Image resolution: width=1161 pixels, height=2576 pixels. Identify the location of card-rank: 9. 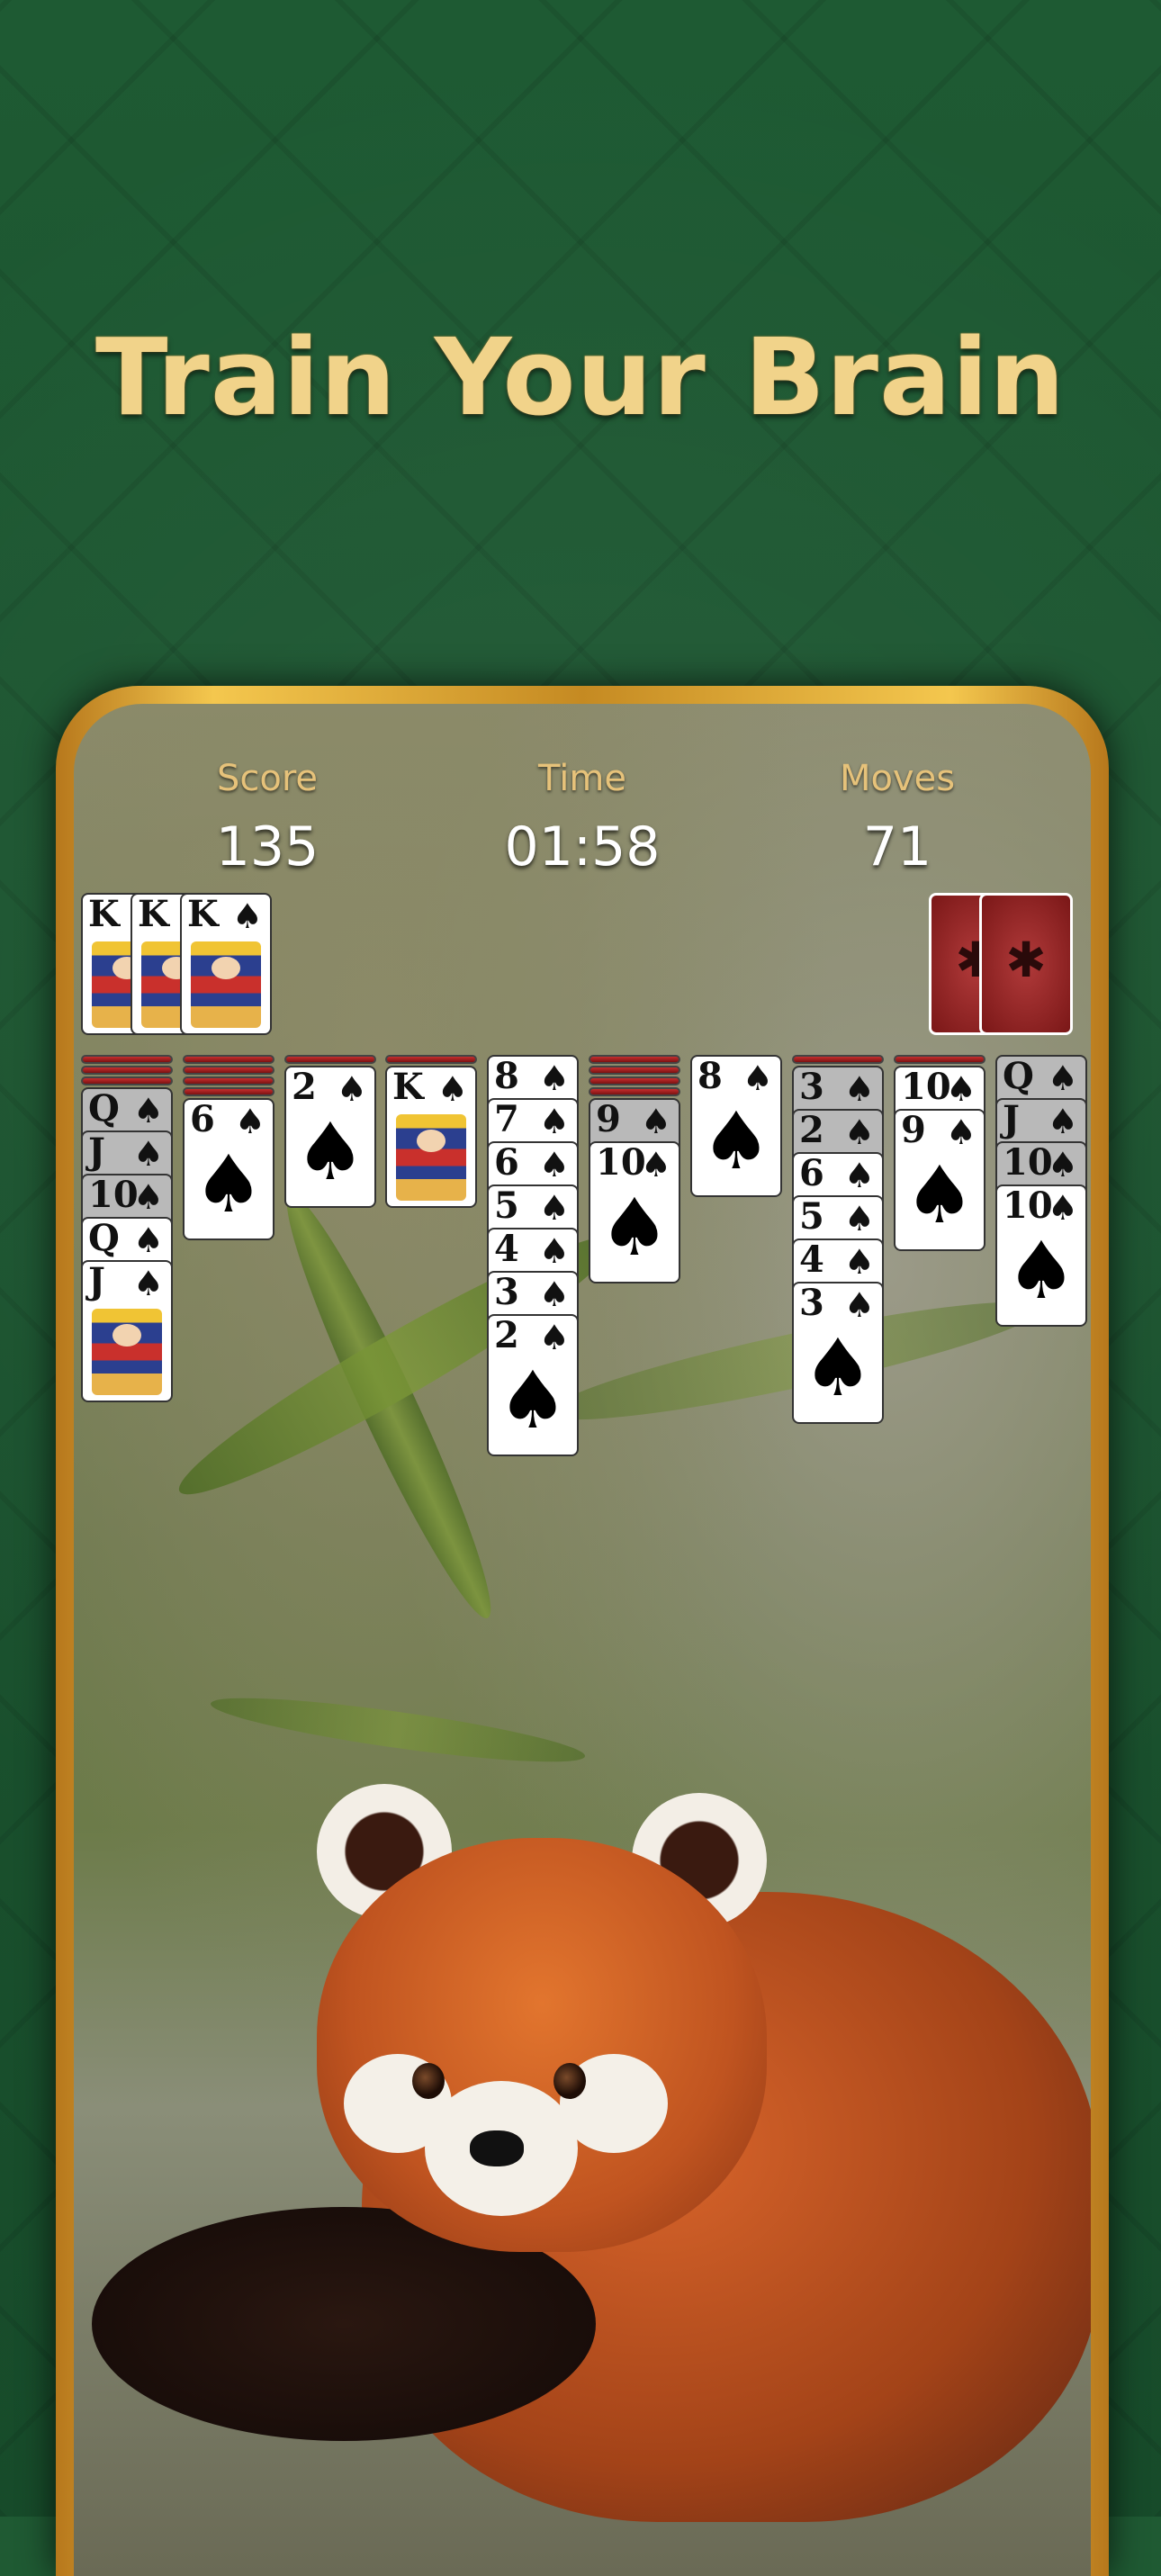
(608, 1119).